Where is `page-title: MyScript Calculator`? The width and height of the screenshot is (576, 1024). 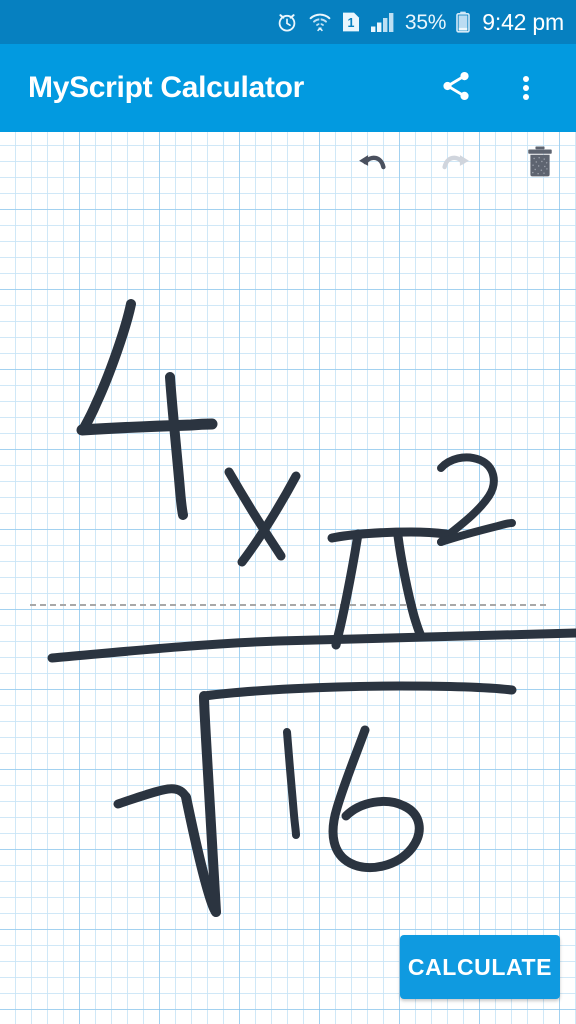
page-title: MyScript Calculator is located at coordinates (166, 87).